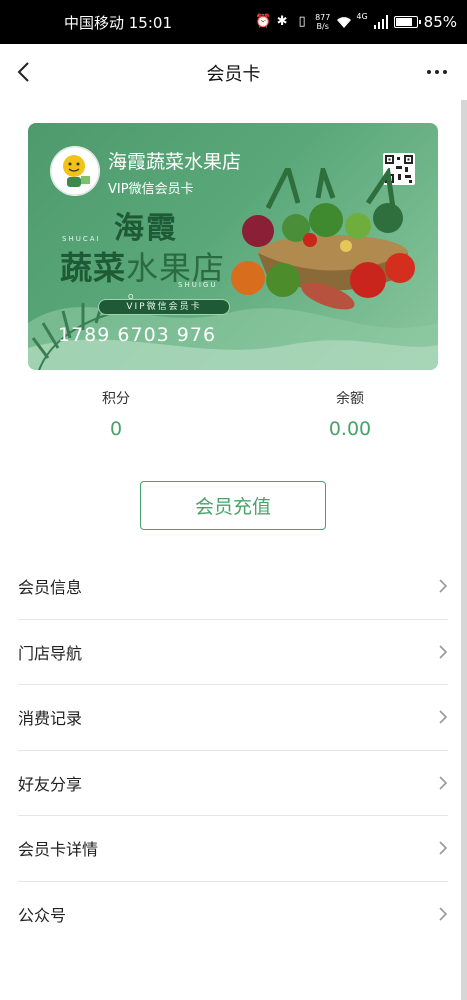 Image resolution: width=467 pixels, height=1000 pixels. What do you see at coordinates (118, 22) in the screenshot?
I see `carrier-time: 中国移动 15:01` at bounding box center [118, 22].